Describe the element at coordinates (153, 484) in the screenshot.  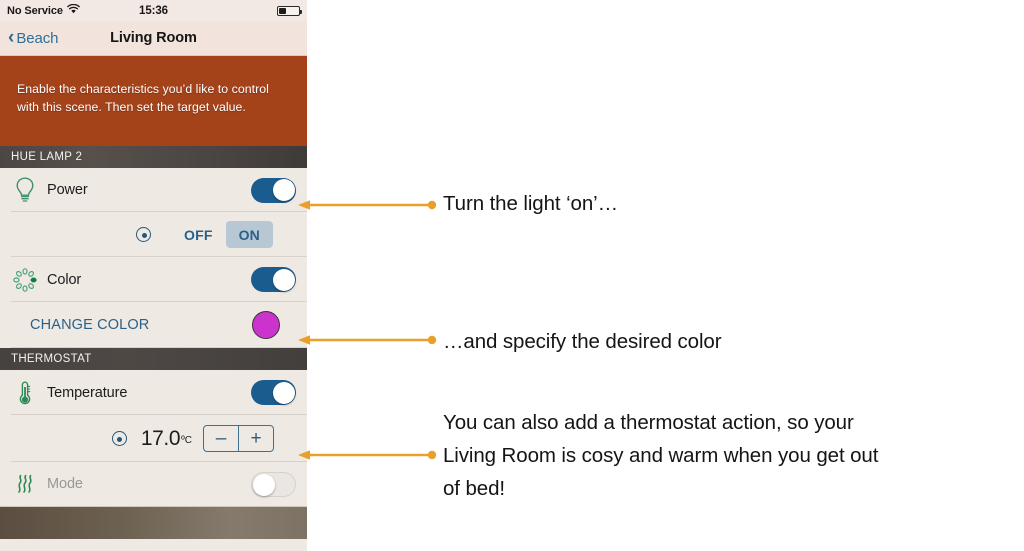
I see `row-mode: Mode` at that location.